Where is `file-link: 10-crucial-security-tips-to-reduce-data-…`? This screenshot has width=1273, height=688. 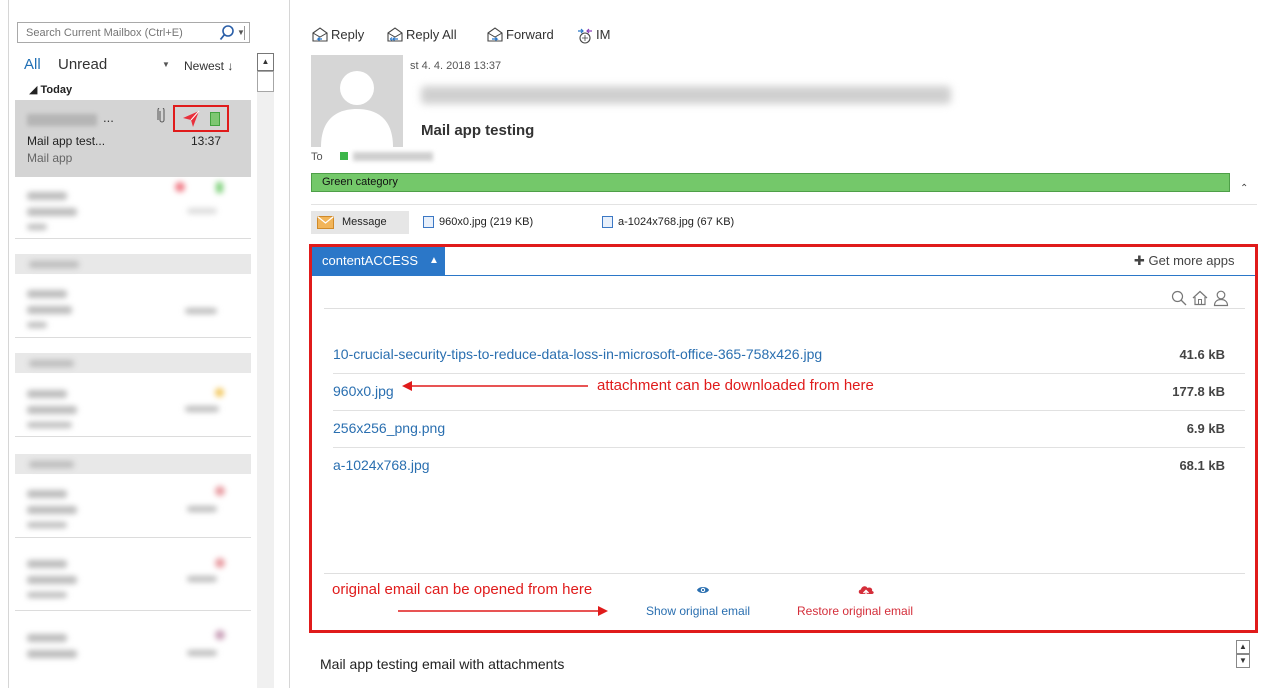 file-link: 10-crucial-security-tips-to-reduce-data-… is located at coordinates (577, 354).